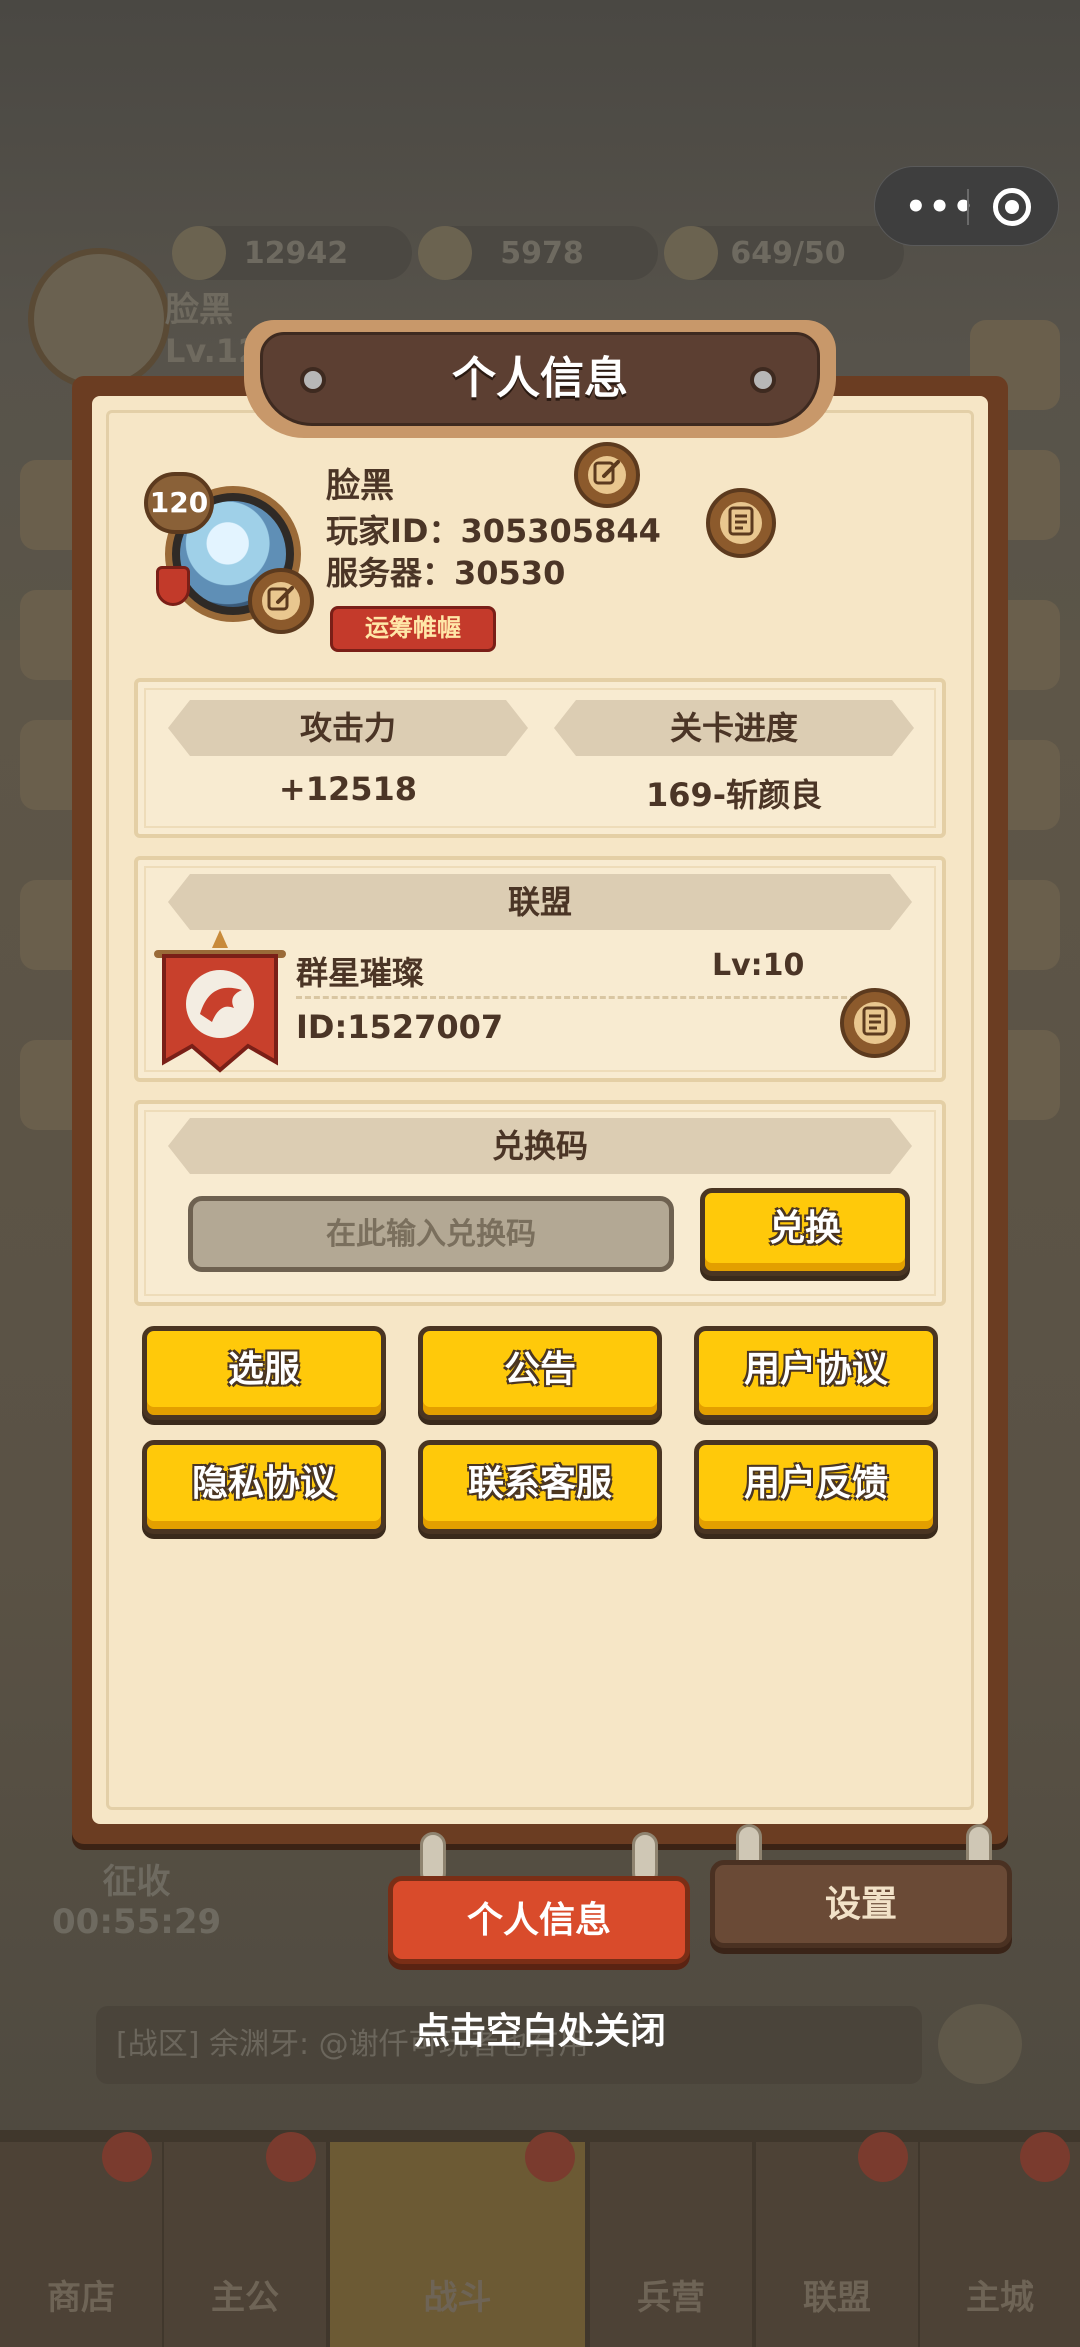  I want to click on tab-label: 战斗, so click(457, 2298).